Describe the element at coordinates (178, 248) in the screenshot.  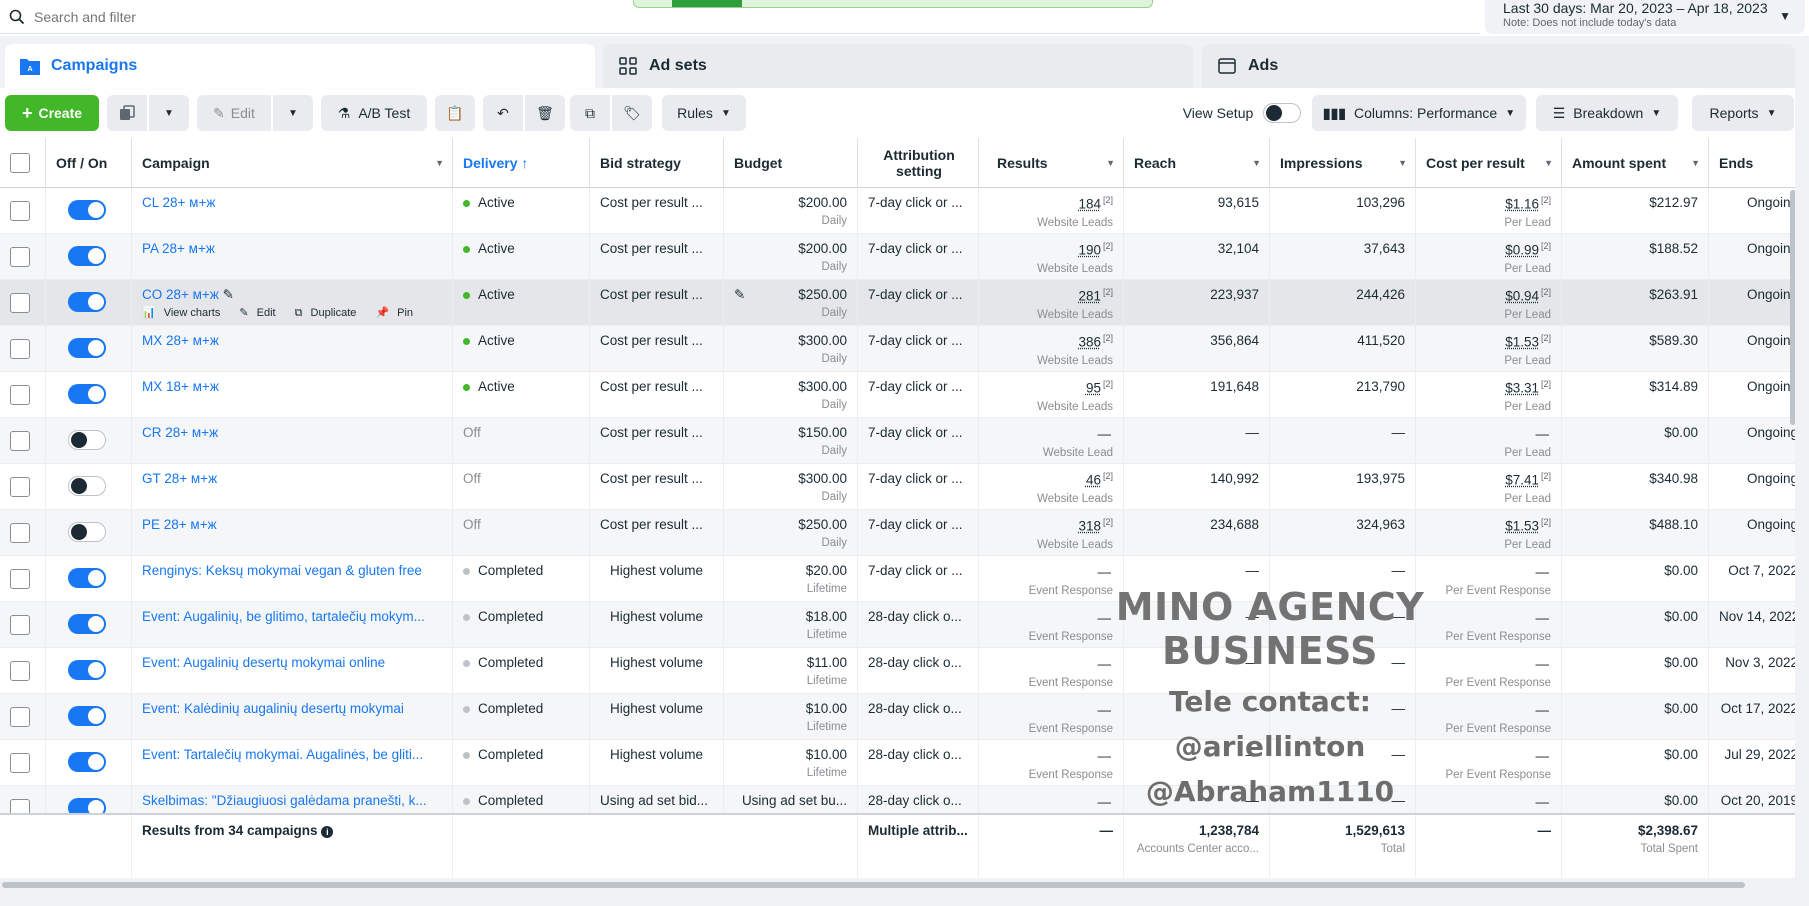
I see `campaign-name-link: PA 28+ м+ж` at that location.